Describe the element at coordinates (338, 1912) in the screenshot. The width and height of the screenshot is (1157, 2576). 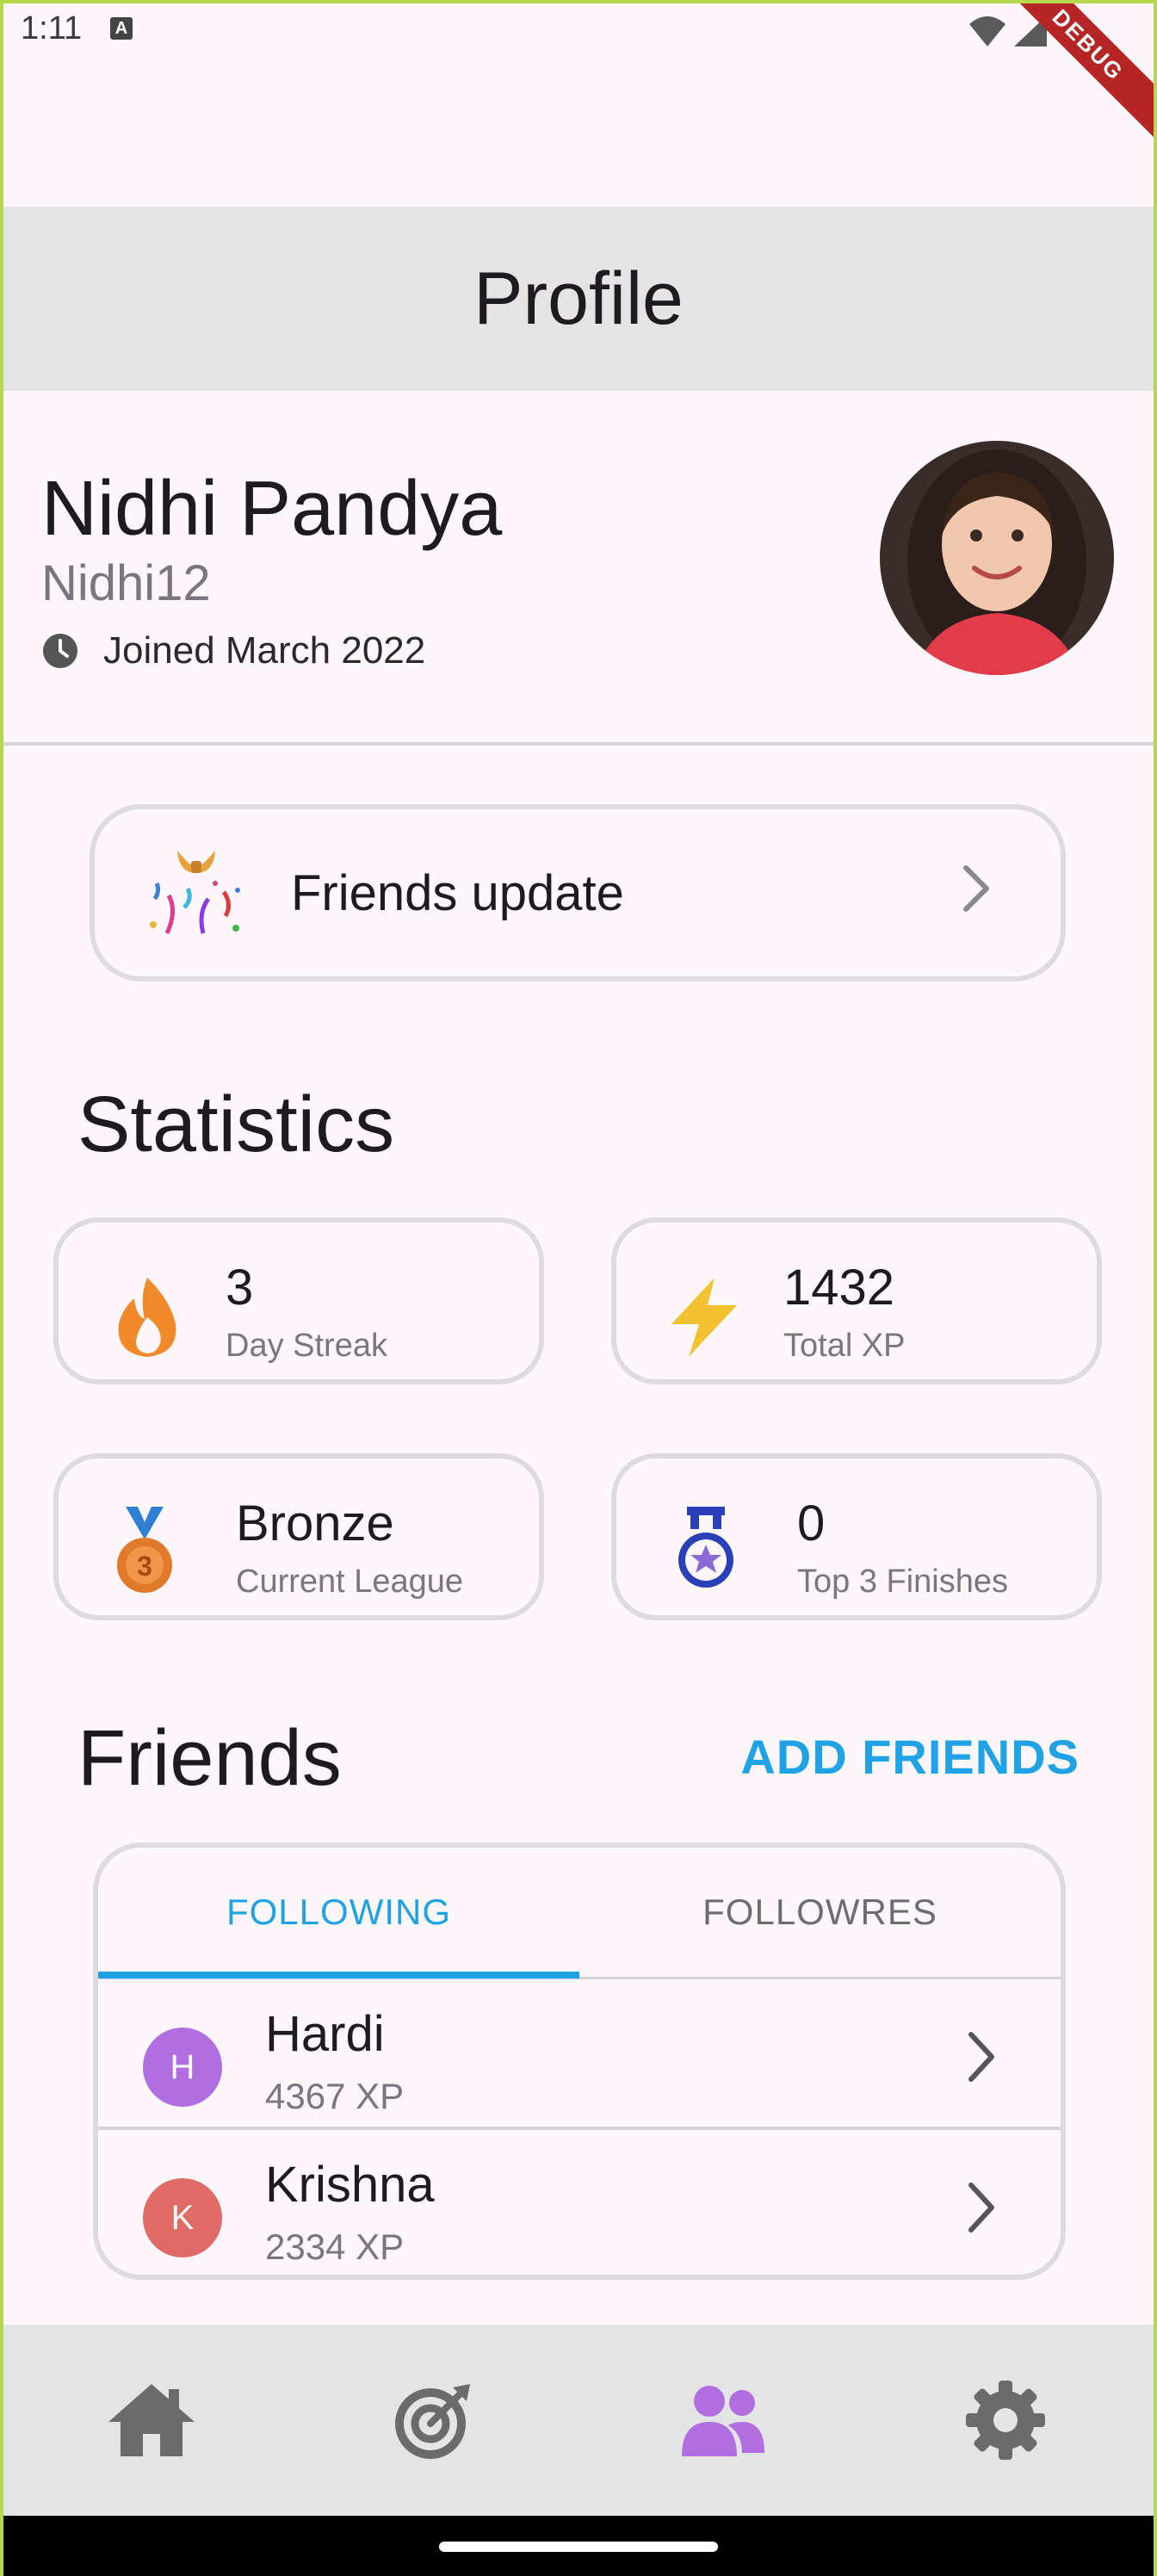
I see `tab-following: FOLLOWING` at that location.